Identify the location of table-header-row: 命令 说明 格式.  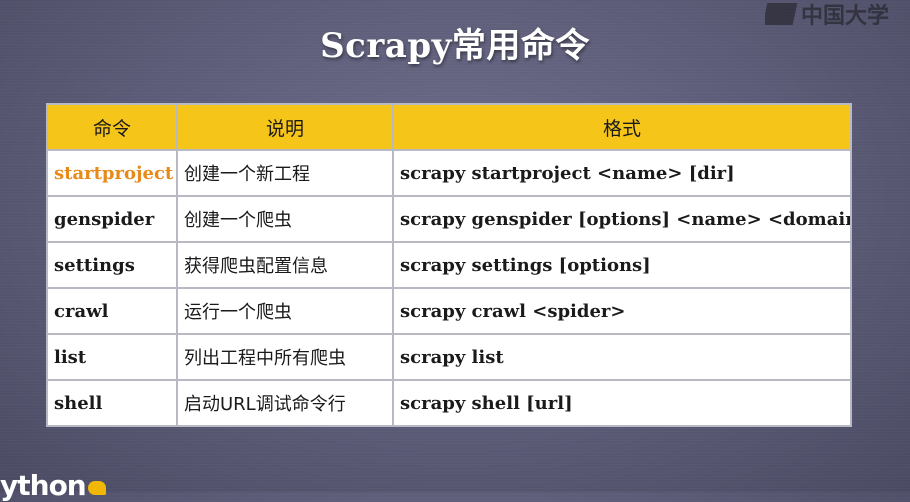
(449, 127).